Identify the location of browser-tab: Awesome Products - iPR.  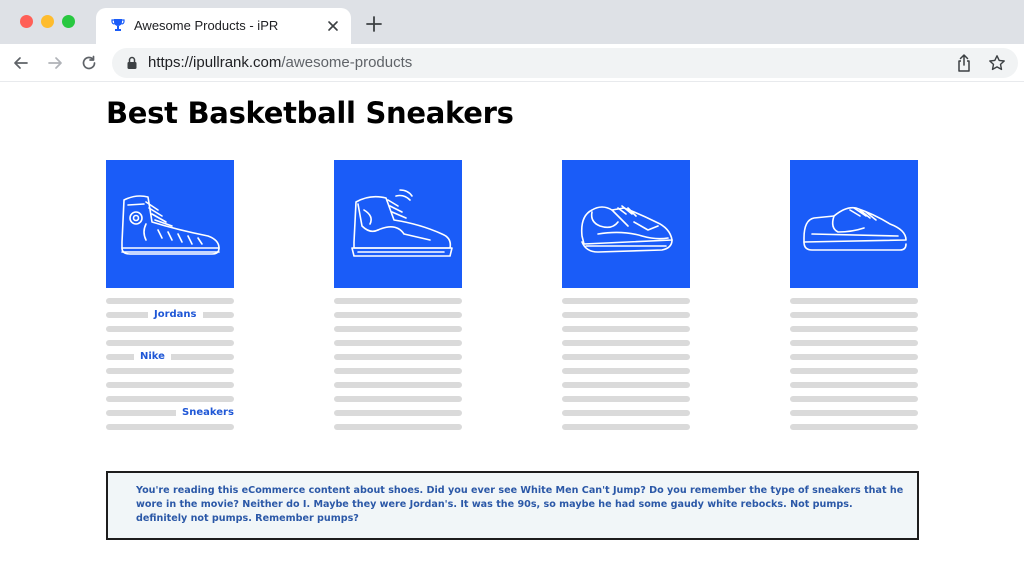
(223, 26).